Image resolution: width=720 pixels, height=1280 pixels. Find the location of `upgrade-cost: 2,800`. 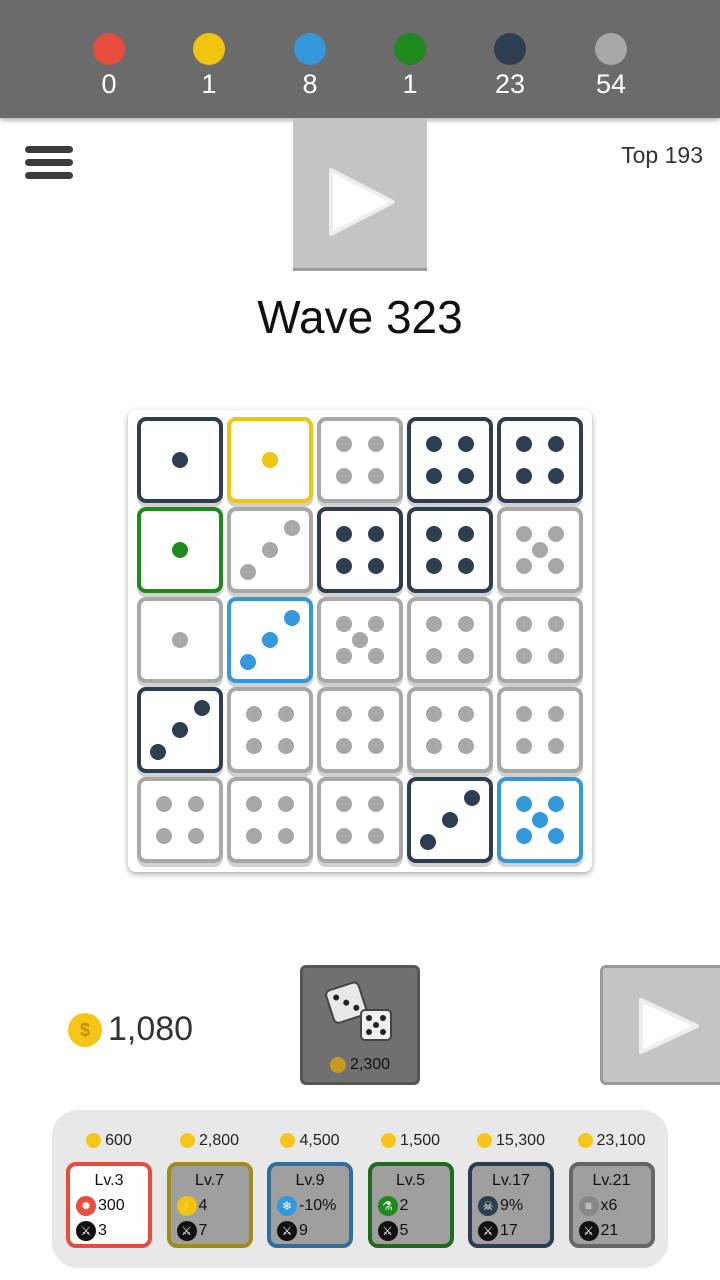

upgrade-cost: 2,800 is located at coordinates (210, 1141).